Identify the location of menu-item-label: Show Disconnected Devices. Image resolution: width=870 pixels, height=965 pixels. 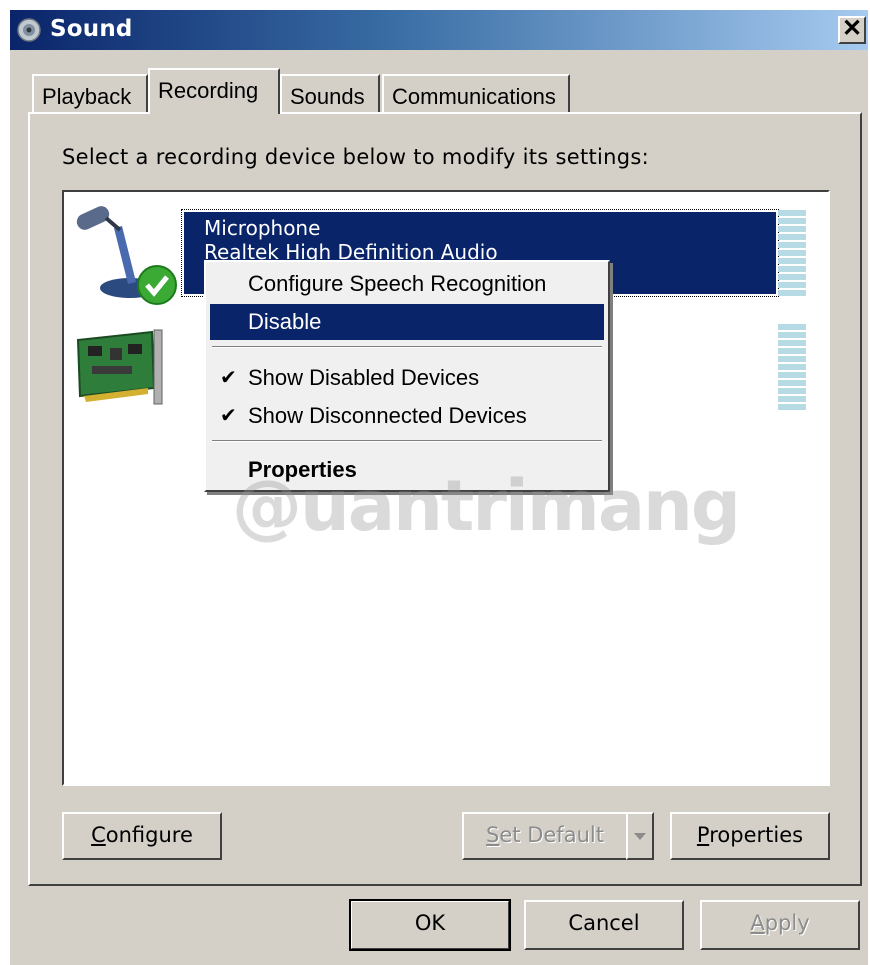
(387, 415).